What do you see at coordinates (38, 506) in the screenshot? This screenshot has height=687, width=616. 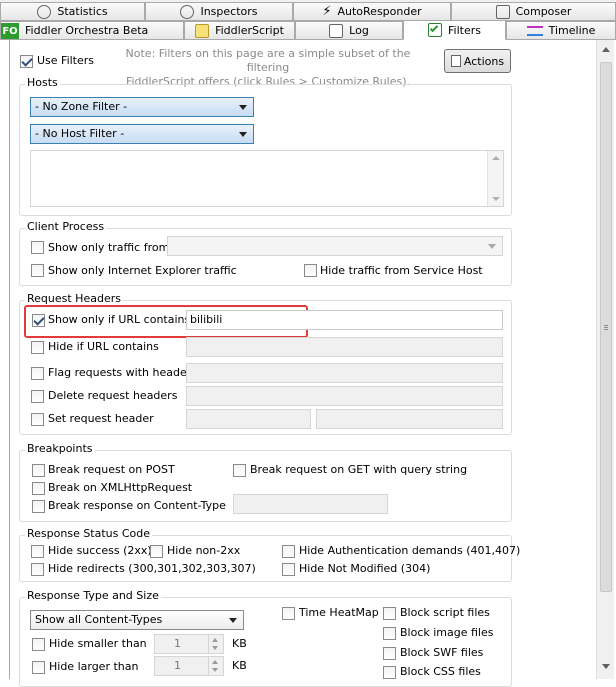 I see `break-content-type-checkbox` at bounding box center [38, 506].